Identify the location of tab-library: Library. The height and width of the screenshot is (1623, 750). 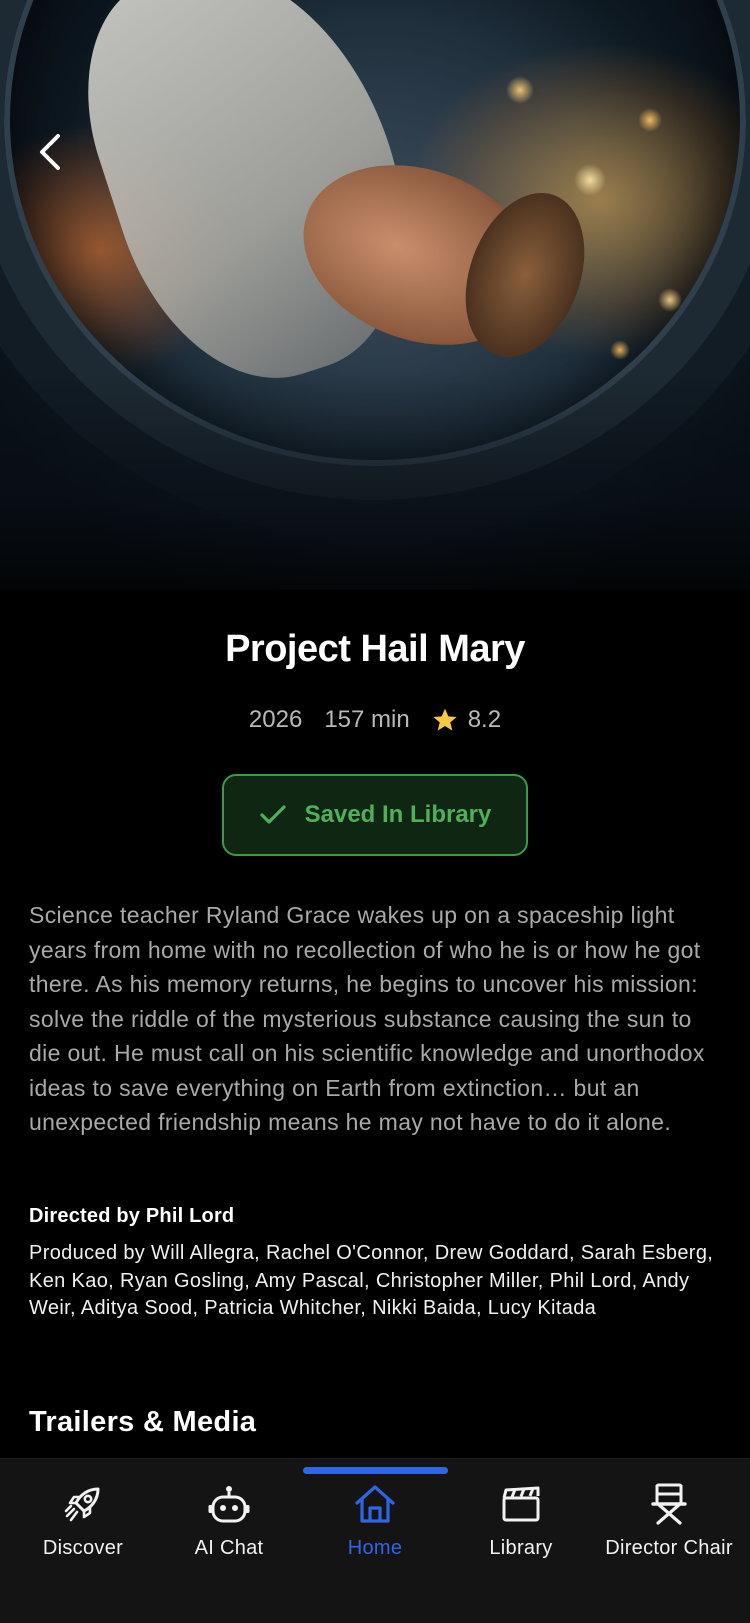
(521, 1526).